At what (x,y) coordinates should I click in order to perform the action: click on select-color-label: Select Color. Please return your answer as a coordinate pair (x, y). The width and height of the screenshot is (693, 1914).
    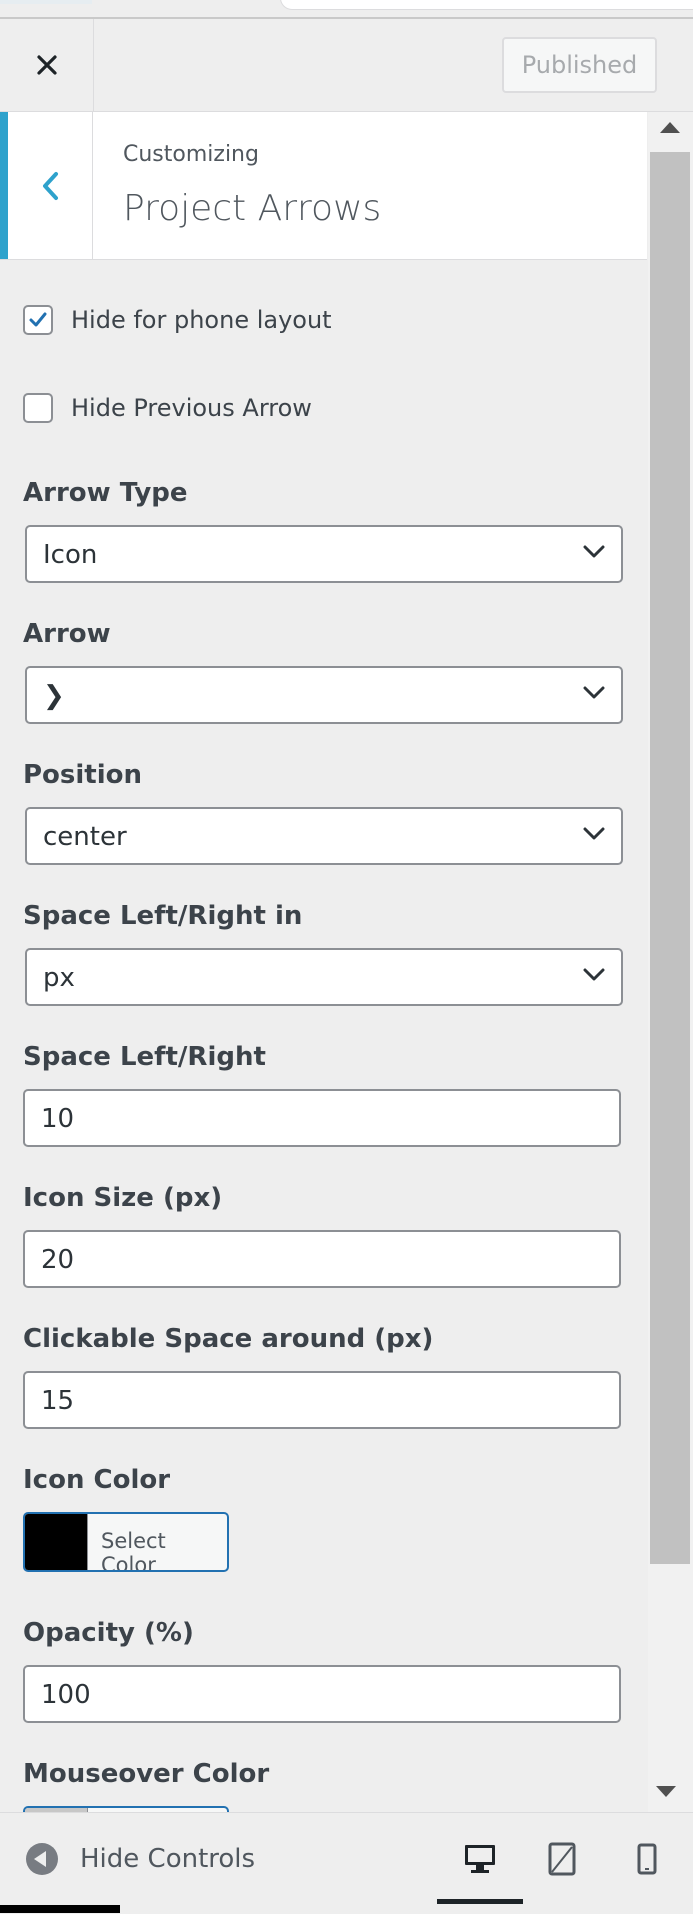
    Looking at the image, I should click on (133, 1550).